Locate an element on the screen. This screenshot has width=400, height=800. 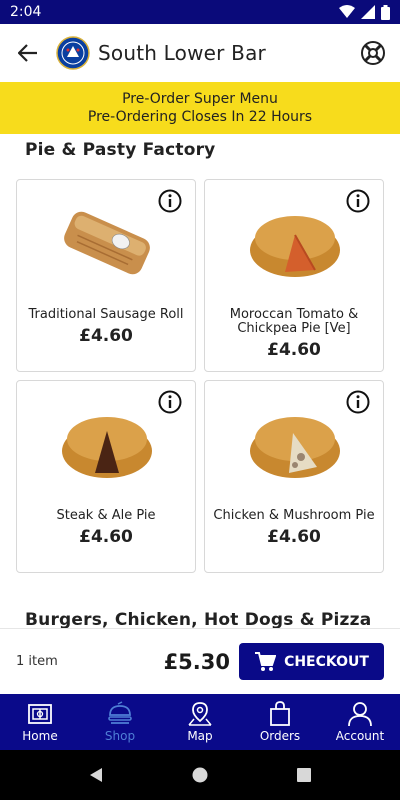
status-icons is located at coordinates (364, 12).